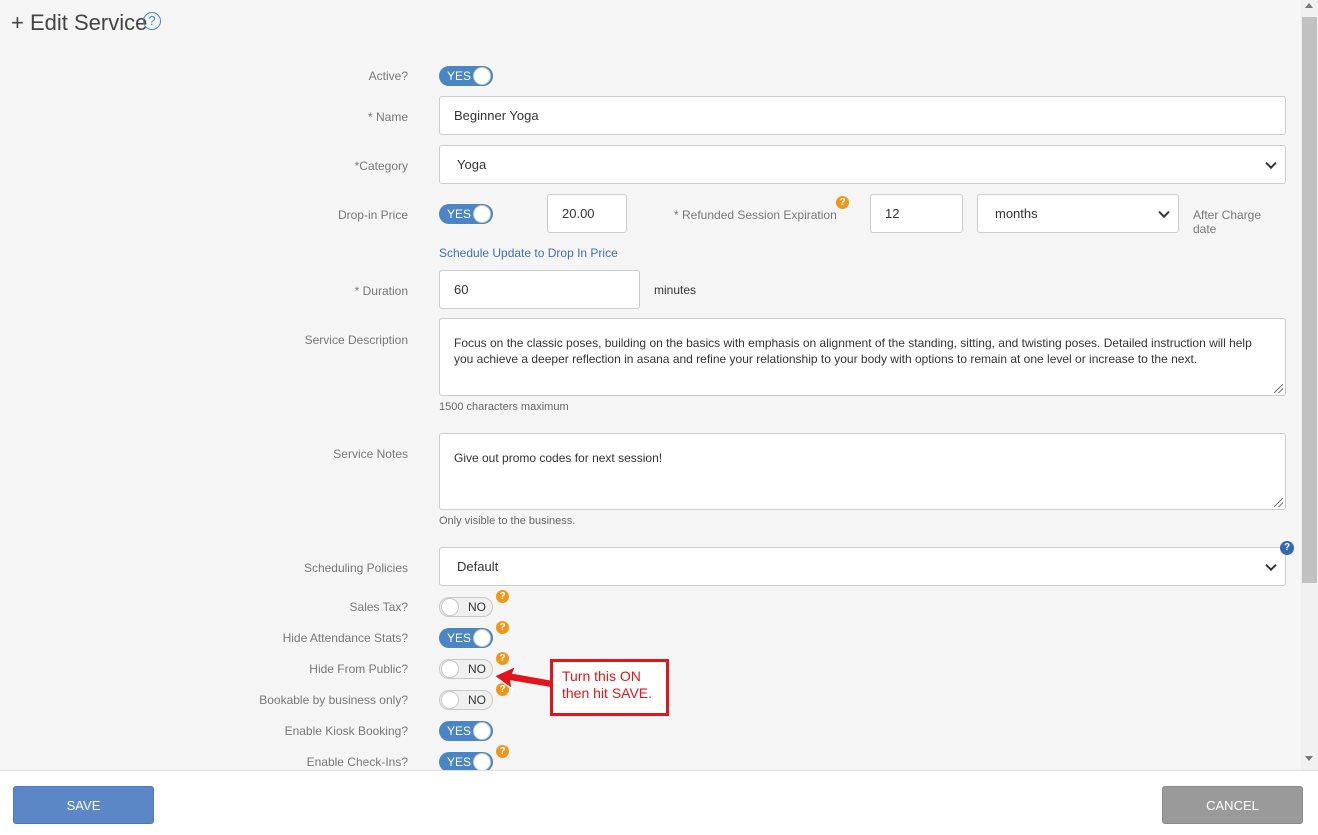 The image size is (1318, 835). Describe the element at coordinates (507, 521) in the screenshot. I see `notes-hint: Only visible to the business.` at that location.